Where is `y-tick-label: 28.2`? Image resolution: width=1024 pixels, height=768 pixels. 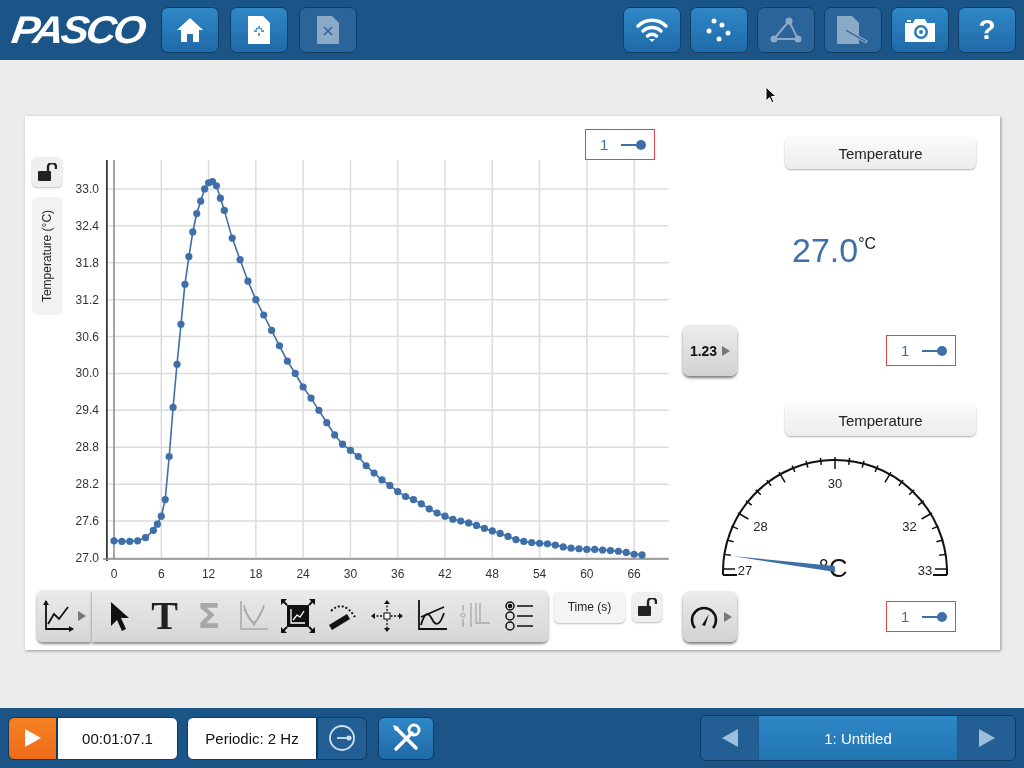
y-tick-label: 28.2 is located at coordinates (87, 484).